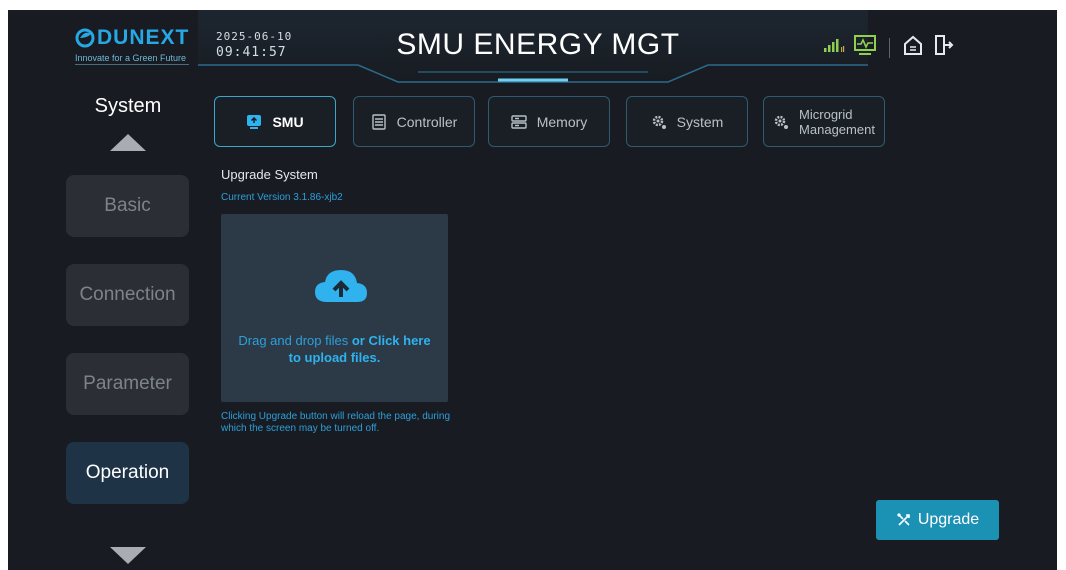 Image resolution: width=1066 pixels, height=570 pixels. I want to click on tab-label-line1: Microgrid, so click(826, 114).